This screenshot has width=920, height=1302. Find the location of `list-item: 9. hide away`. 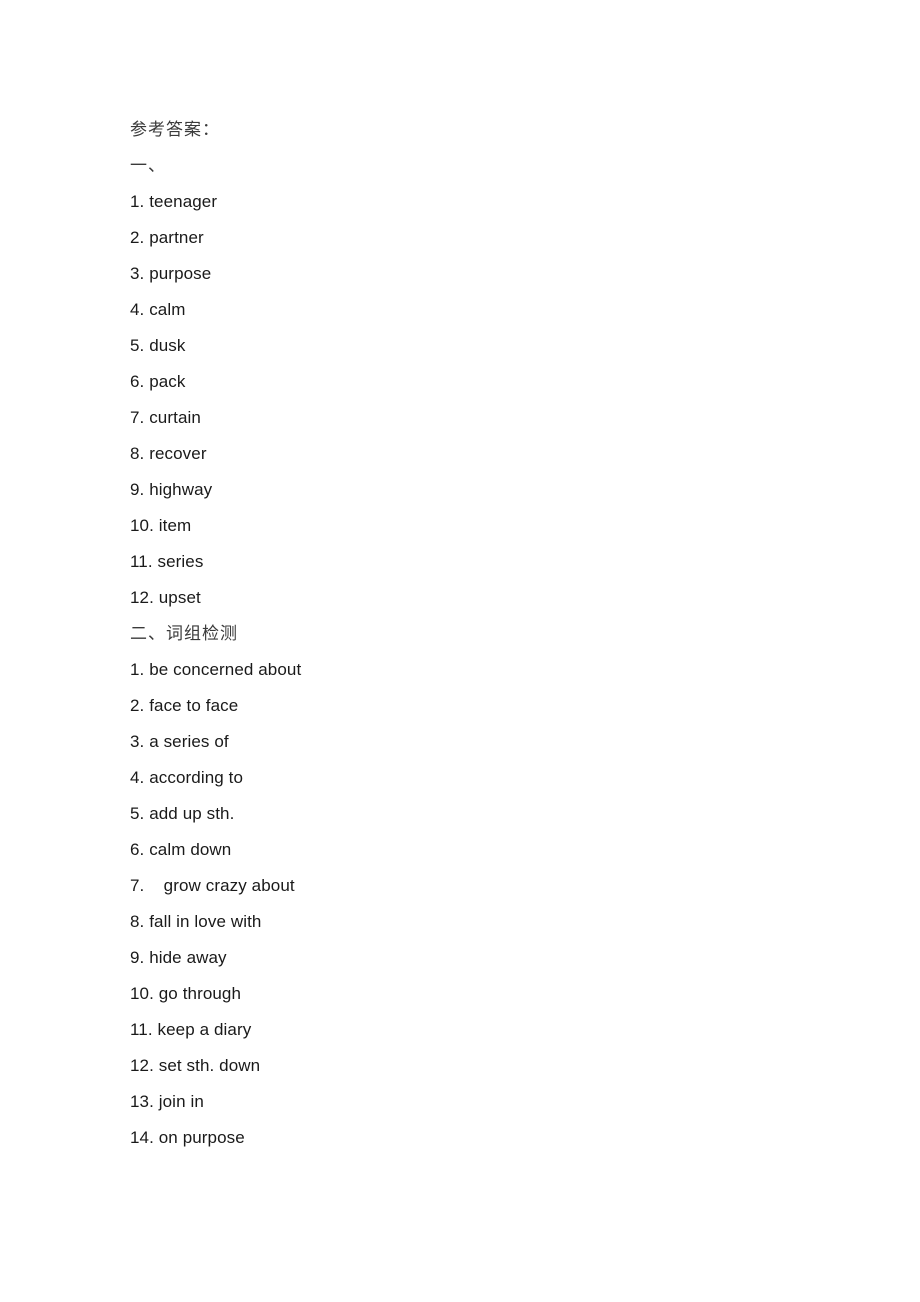

list-item: 9. hide away is located at coordinates (178, 957).